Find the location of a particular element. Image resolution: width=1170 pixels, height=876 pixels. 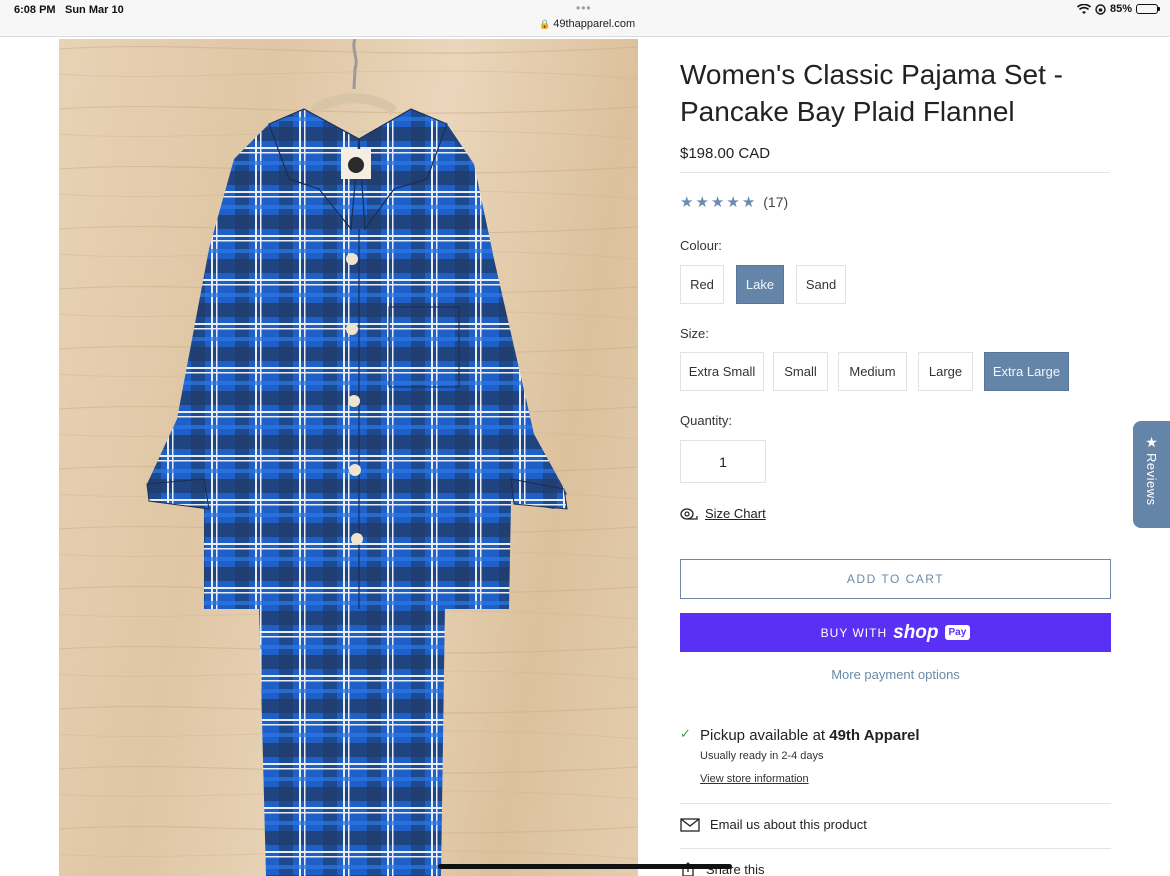

envelope-icon is located at coordinates (690, 824).